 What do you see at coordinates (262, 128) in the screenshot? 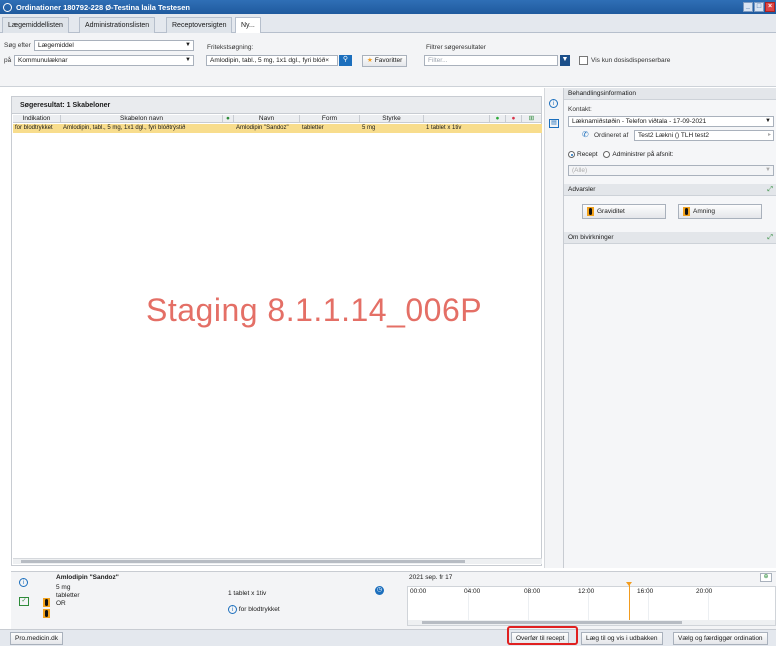
I see `cell-navn: Amlodipin "Sandoz"` at bounding box center [262, 128].